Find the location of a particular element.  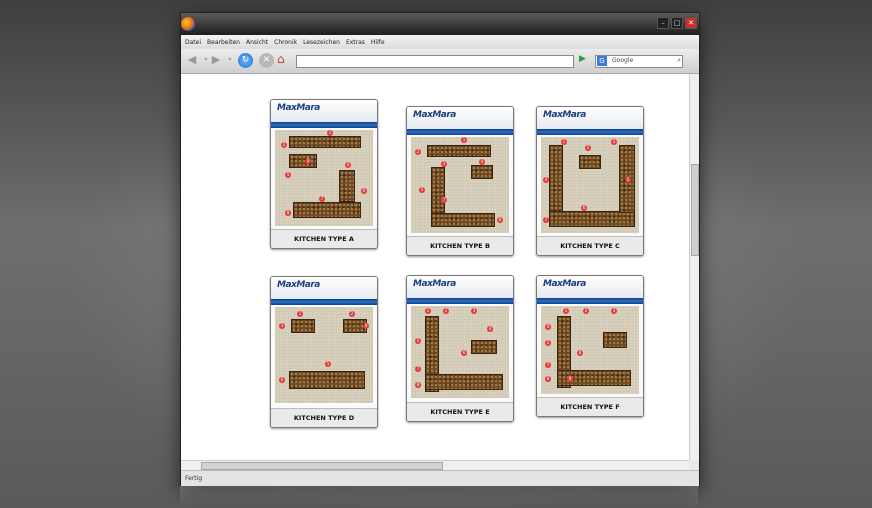

firefox-icon is located at coordinates (188, 24).